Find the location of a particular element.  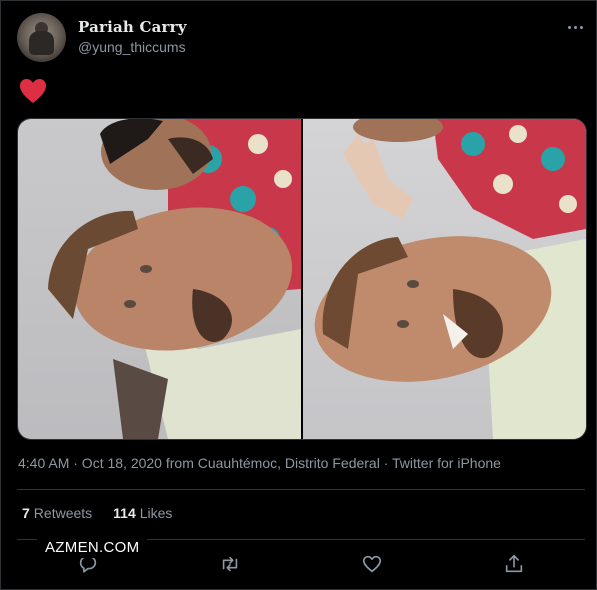

red-heart-emoji is located at coordinates (33, 91).